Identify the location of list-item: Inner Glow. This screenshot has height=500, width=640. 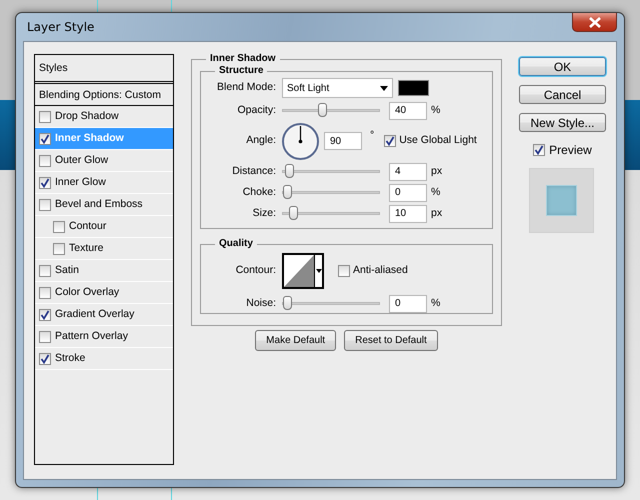
(104, 183).